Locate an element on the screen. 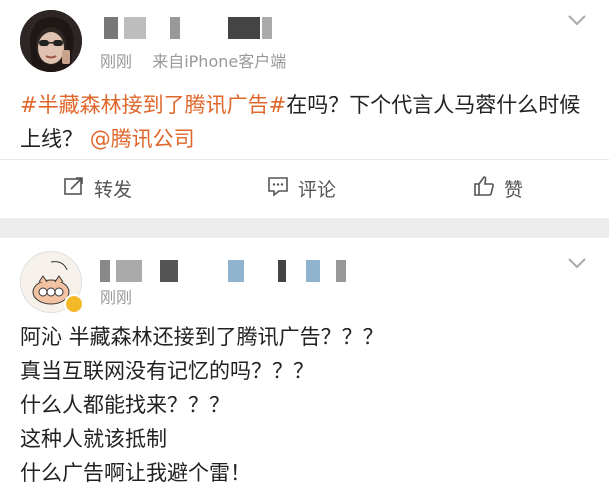 Image resolution: width=609 pixels, height=500 pixels. post-meta: 刚刚 is located at coordinates (116, 296).